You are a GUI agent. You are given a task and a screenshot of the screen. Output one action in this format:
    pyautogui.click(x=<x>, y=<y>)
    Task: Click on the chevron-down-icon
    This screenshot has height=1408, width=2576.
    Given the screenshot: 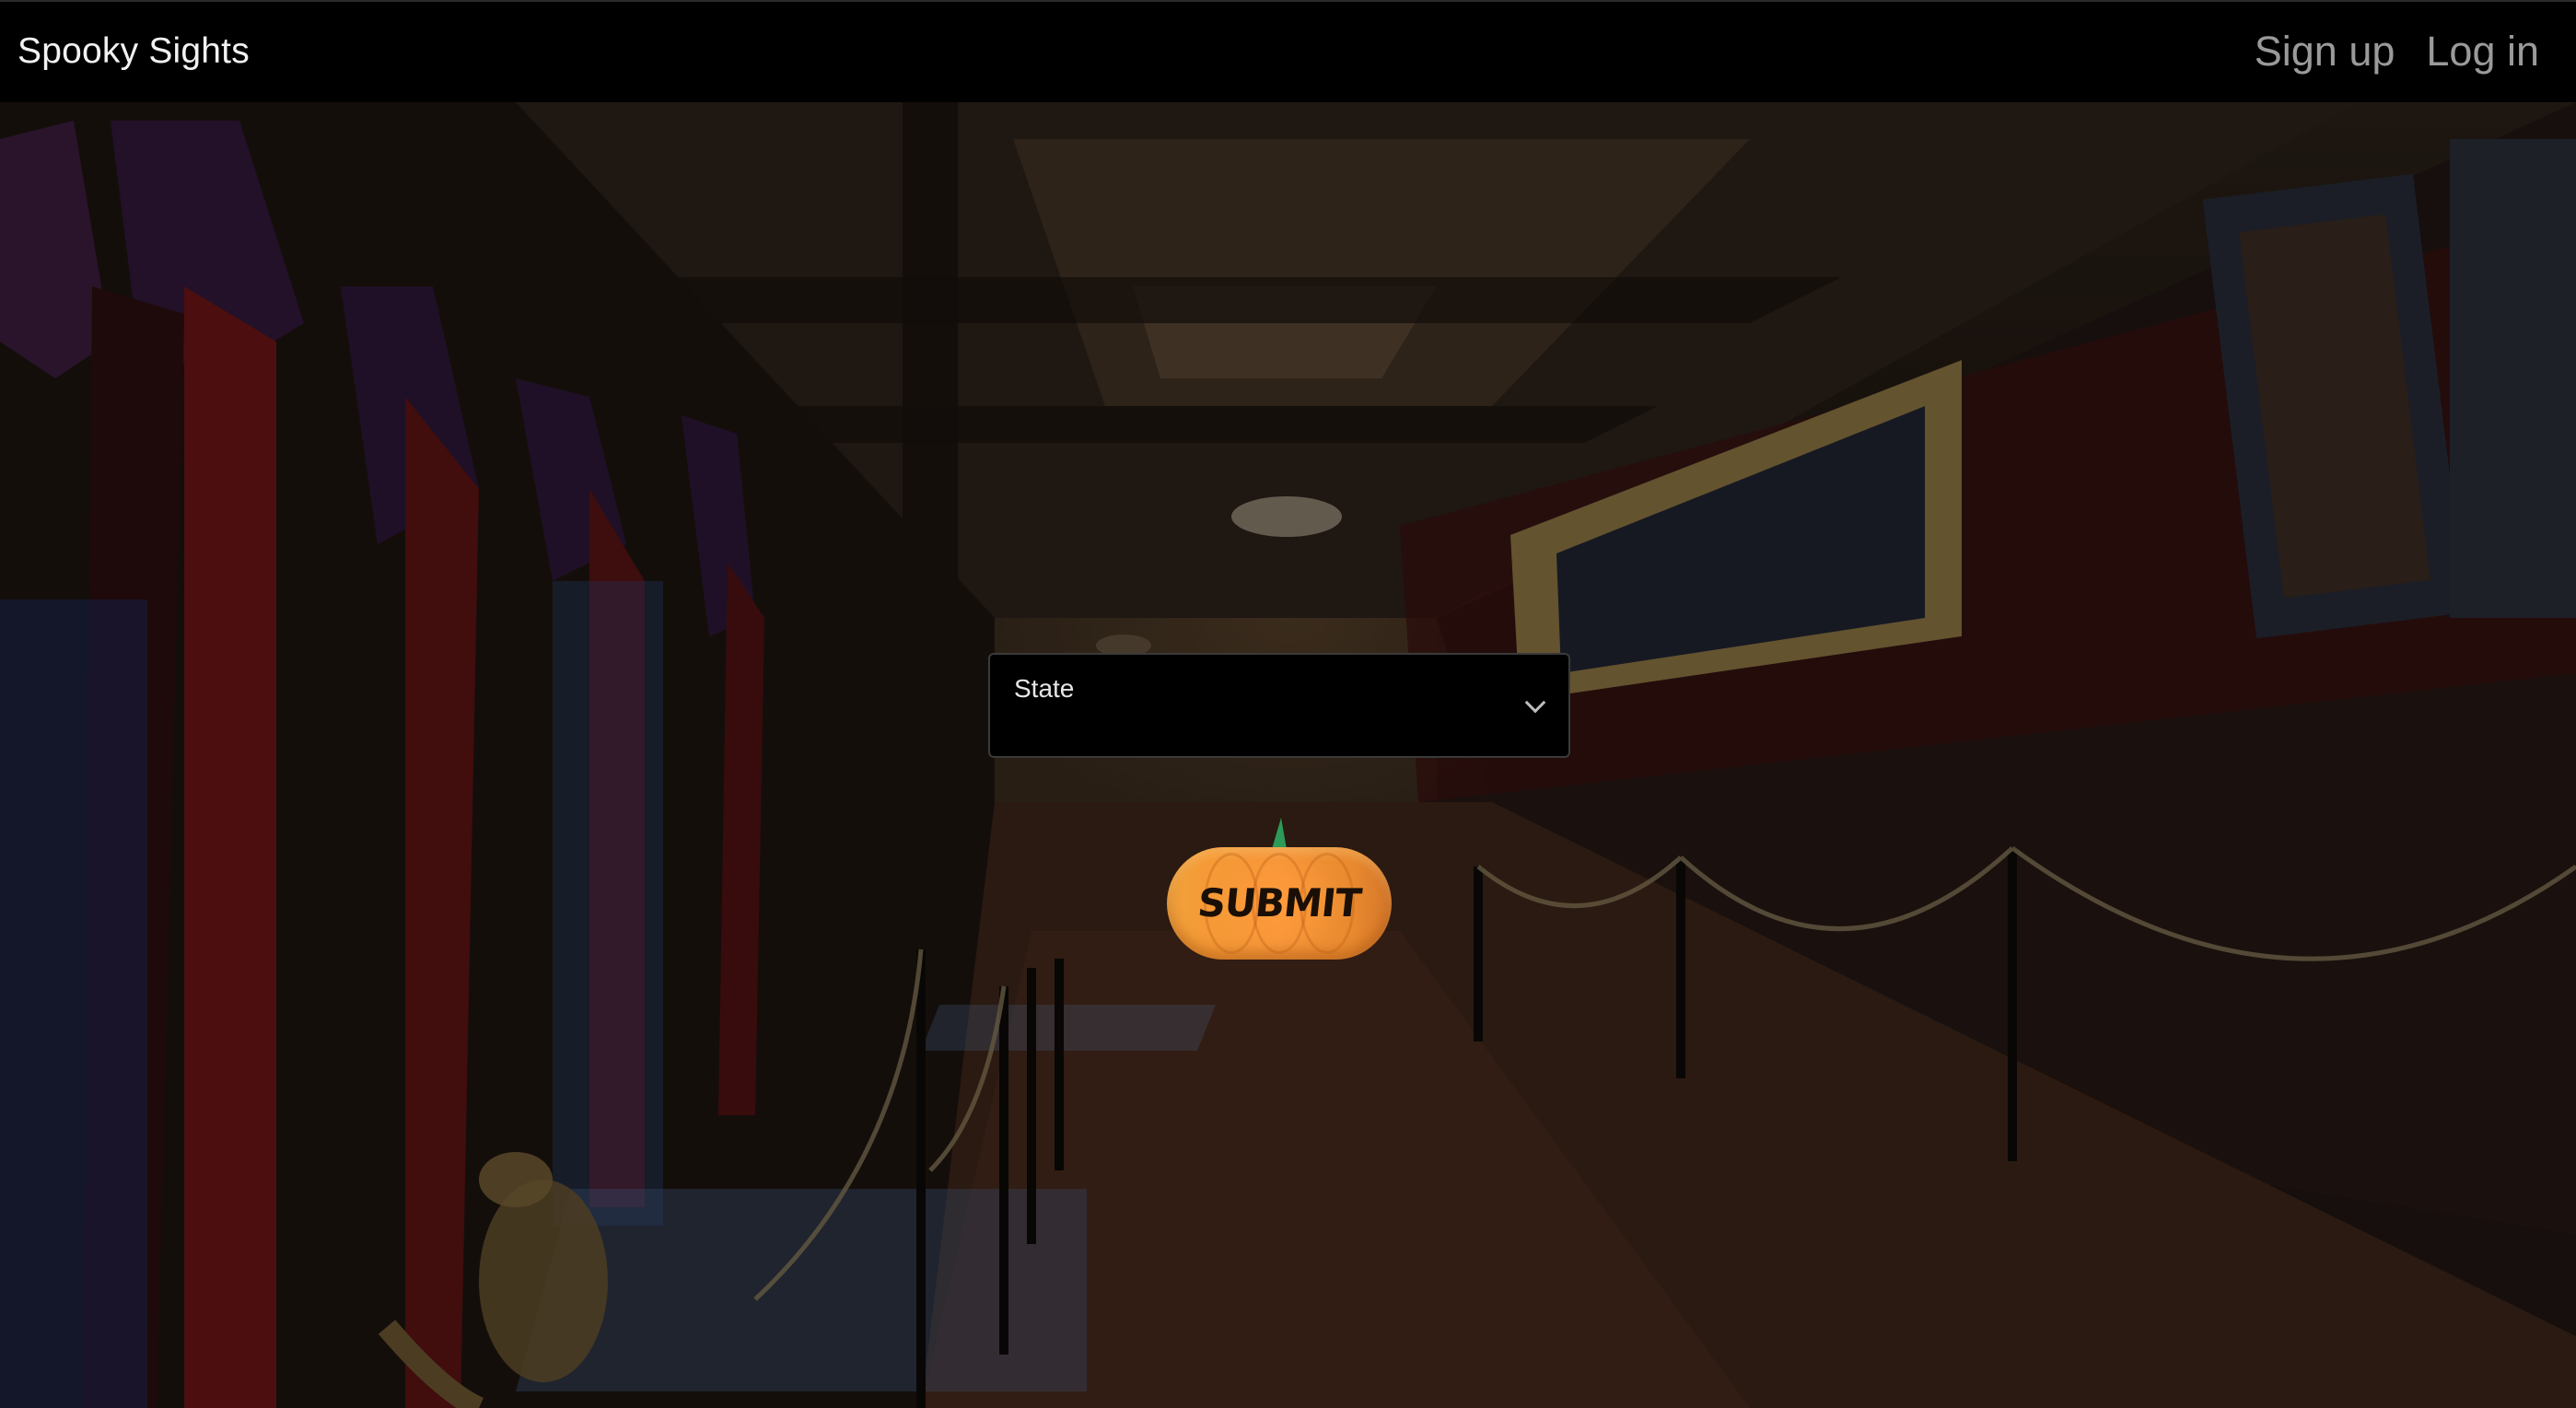 What is the action you would take?
    pyautogui.click(x=1535, y=703)
    